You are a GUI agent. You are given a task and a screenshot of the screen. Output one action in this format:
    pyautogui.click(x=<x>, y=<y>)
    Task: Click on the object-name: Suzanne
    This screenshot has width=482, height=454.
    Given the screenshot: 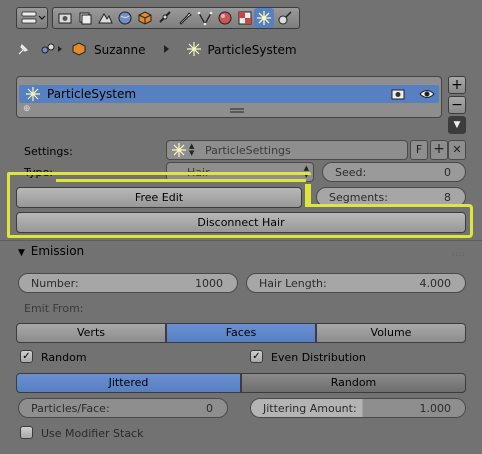 What is the action you would take?
    pyautogui.click(x=120, y=50)
    